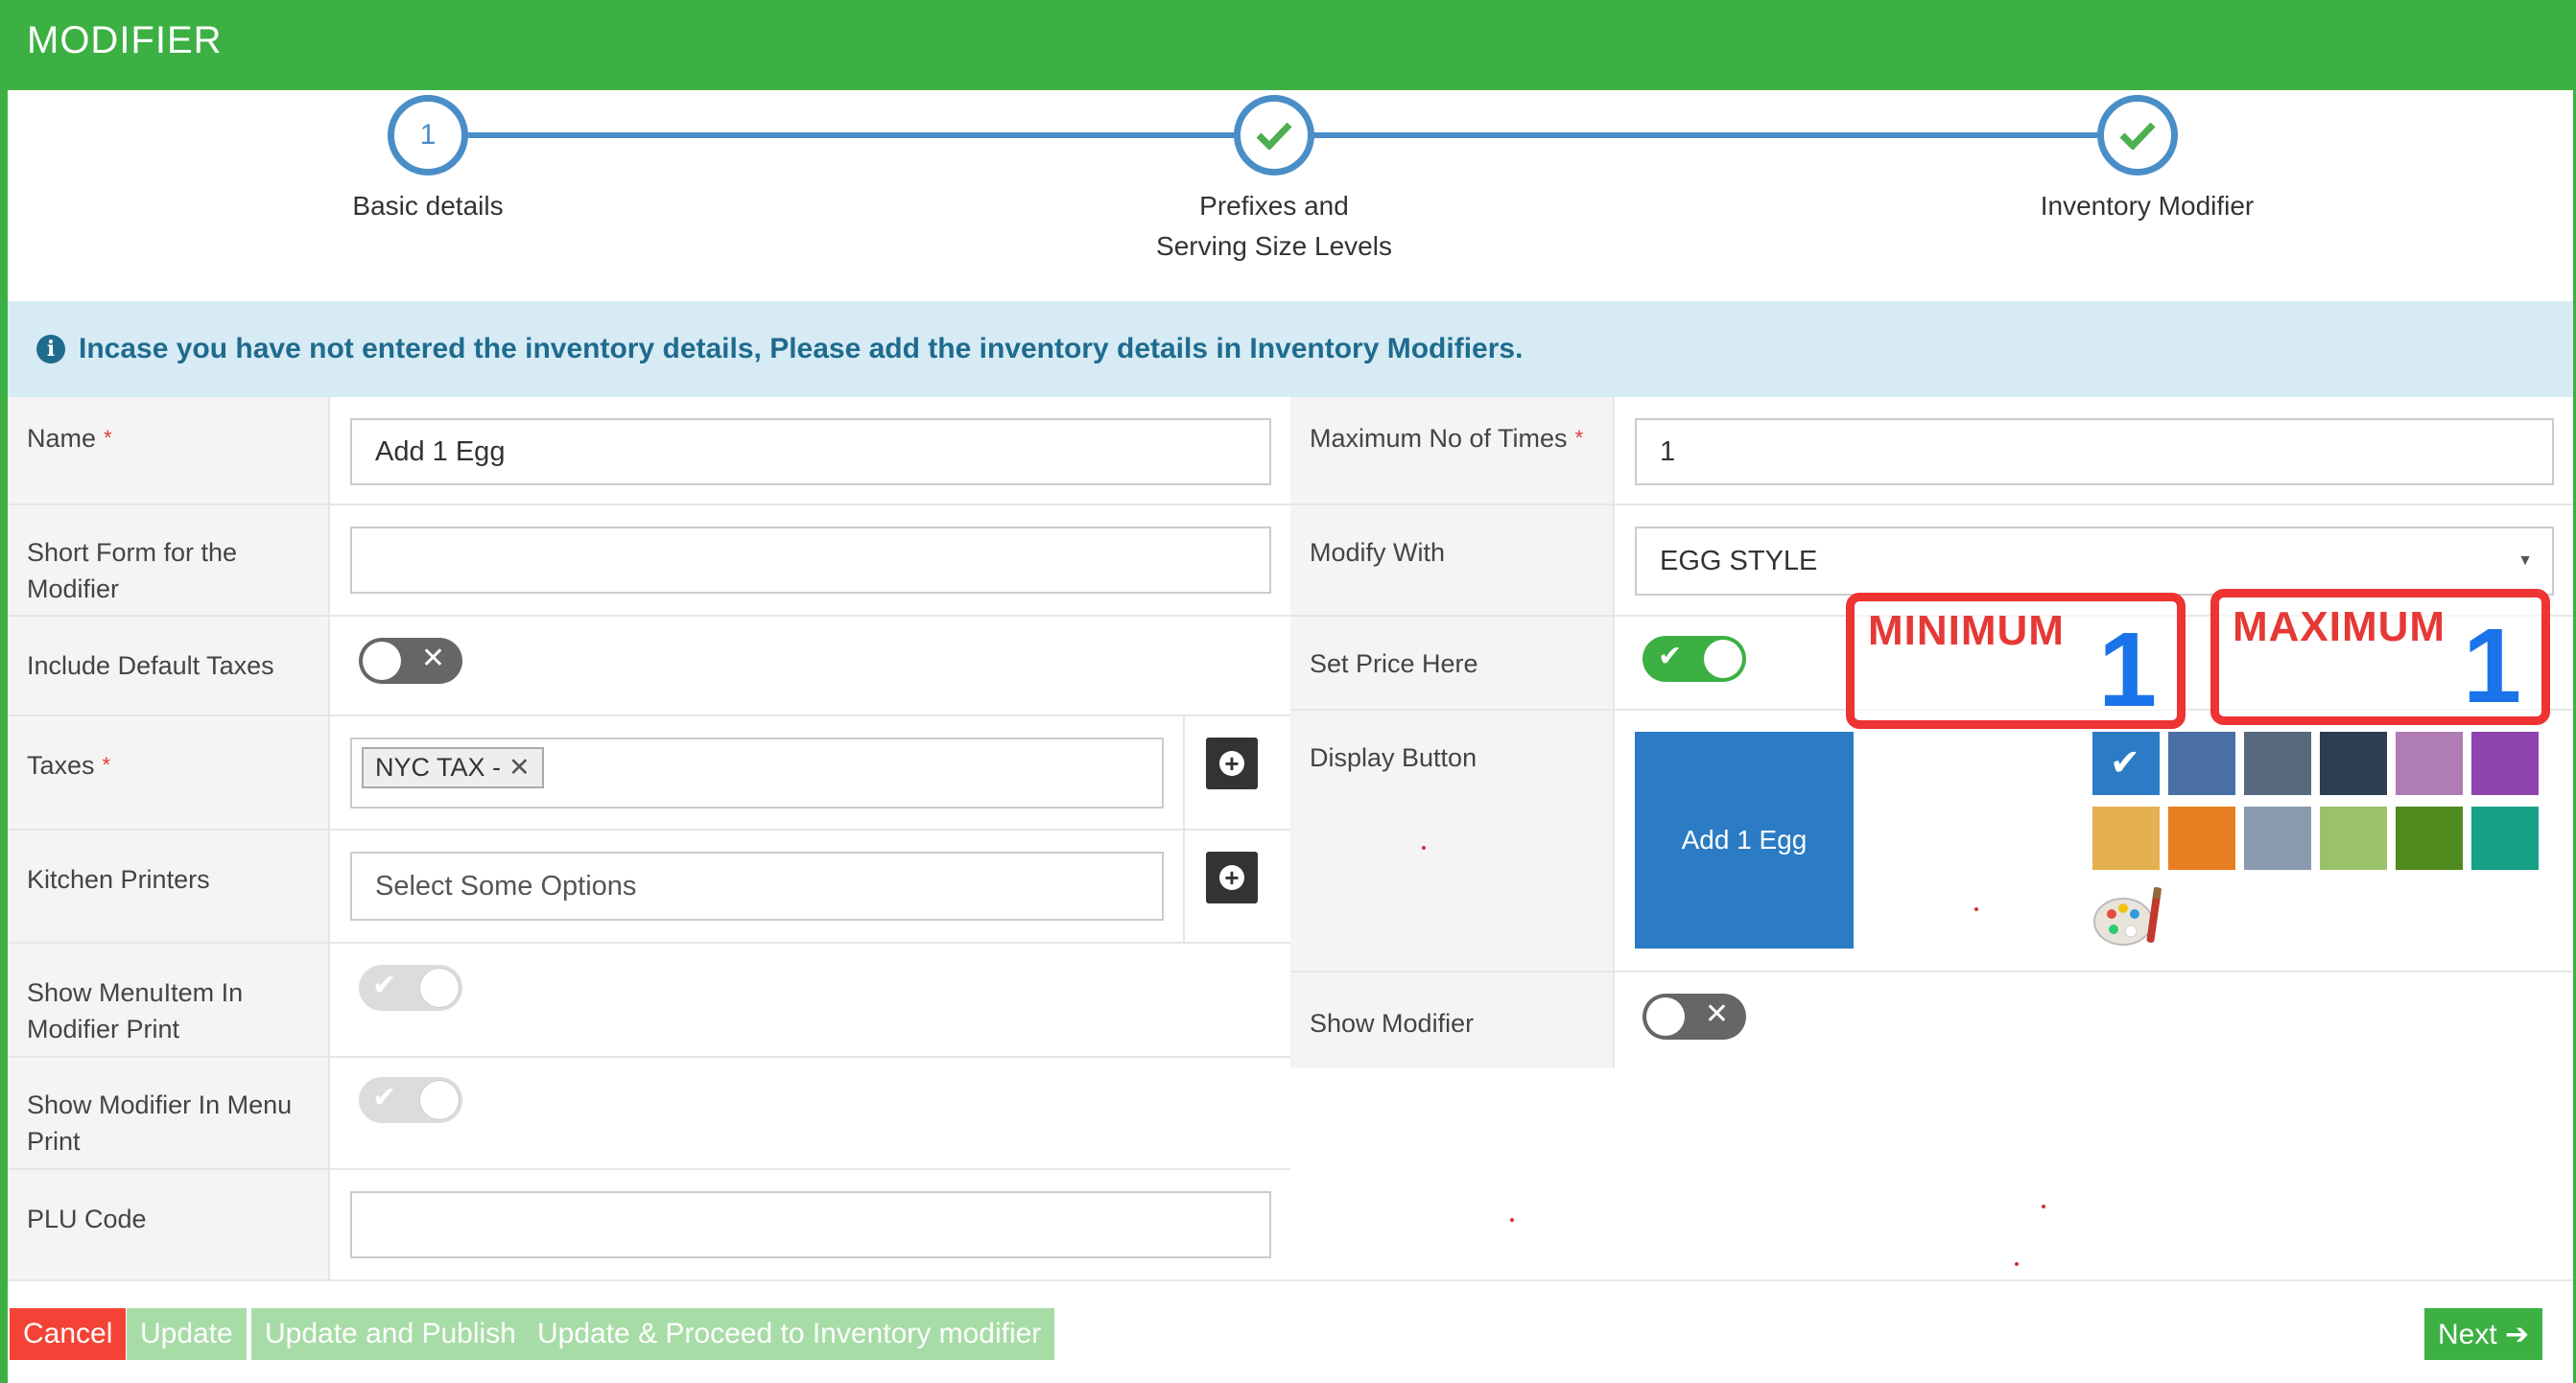 This screenshot has height=1383, width=2576. I want to click on palette-icon, so click(2131, 917).